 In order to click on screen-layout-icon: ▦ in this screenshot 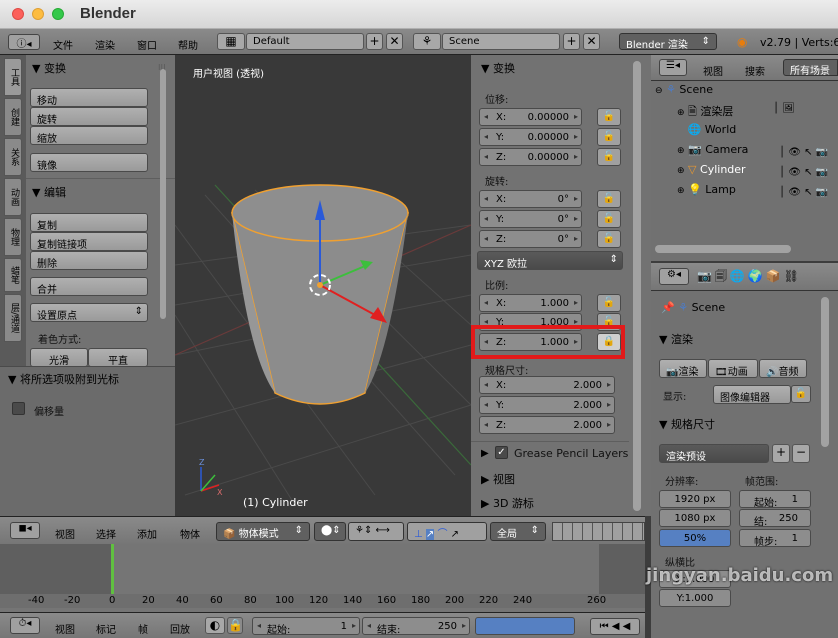, I will do `click(231, 41)`.